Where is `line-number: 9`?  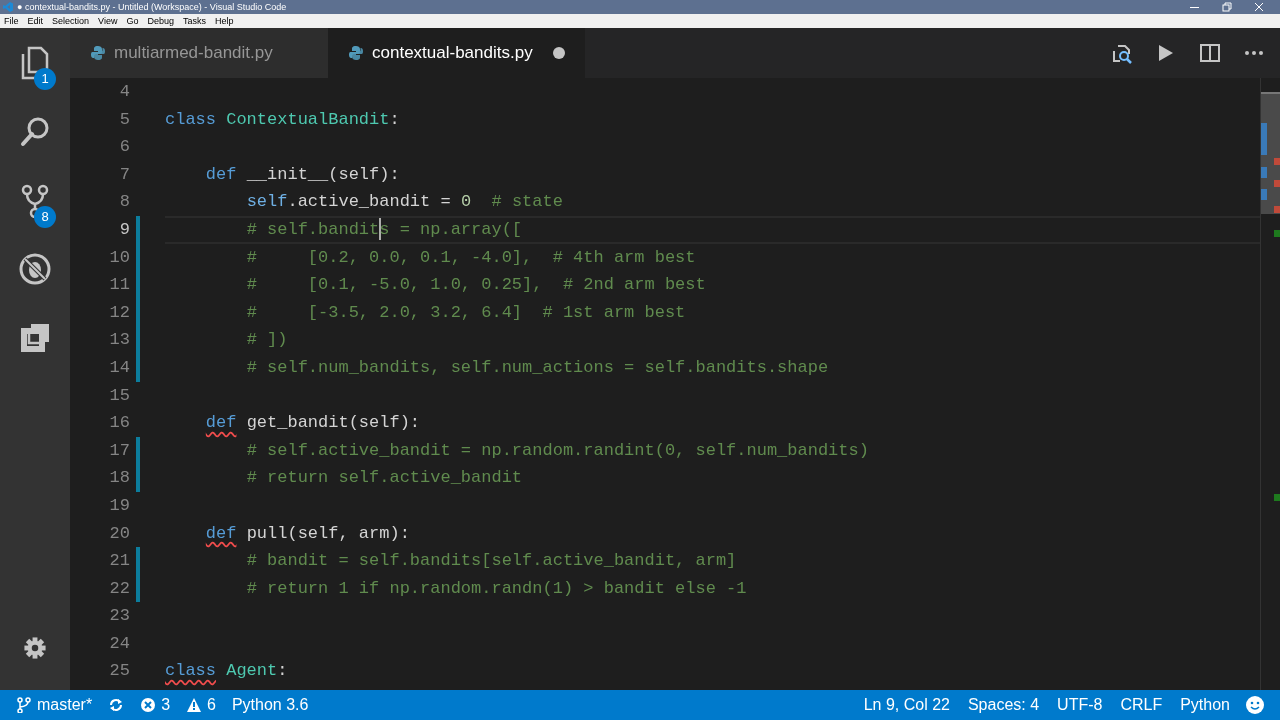
line-number: 9 is located at coordinates (124, 229).